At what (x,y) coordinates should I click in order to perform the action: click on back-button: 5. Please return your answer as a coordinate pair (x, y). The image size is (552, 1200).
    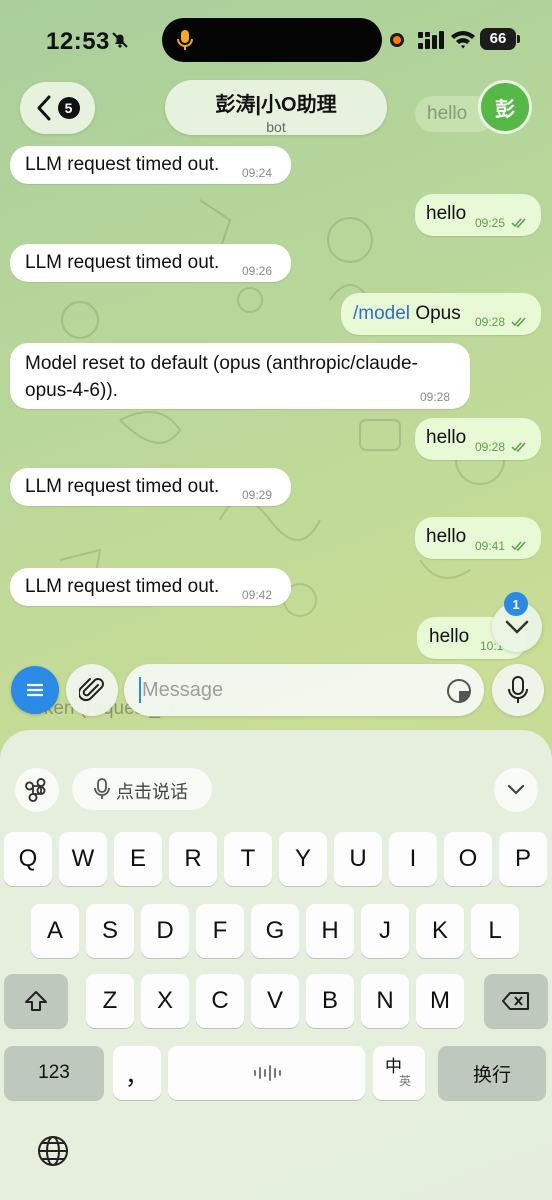
    Looking at the image, I should click on (57, 108).